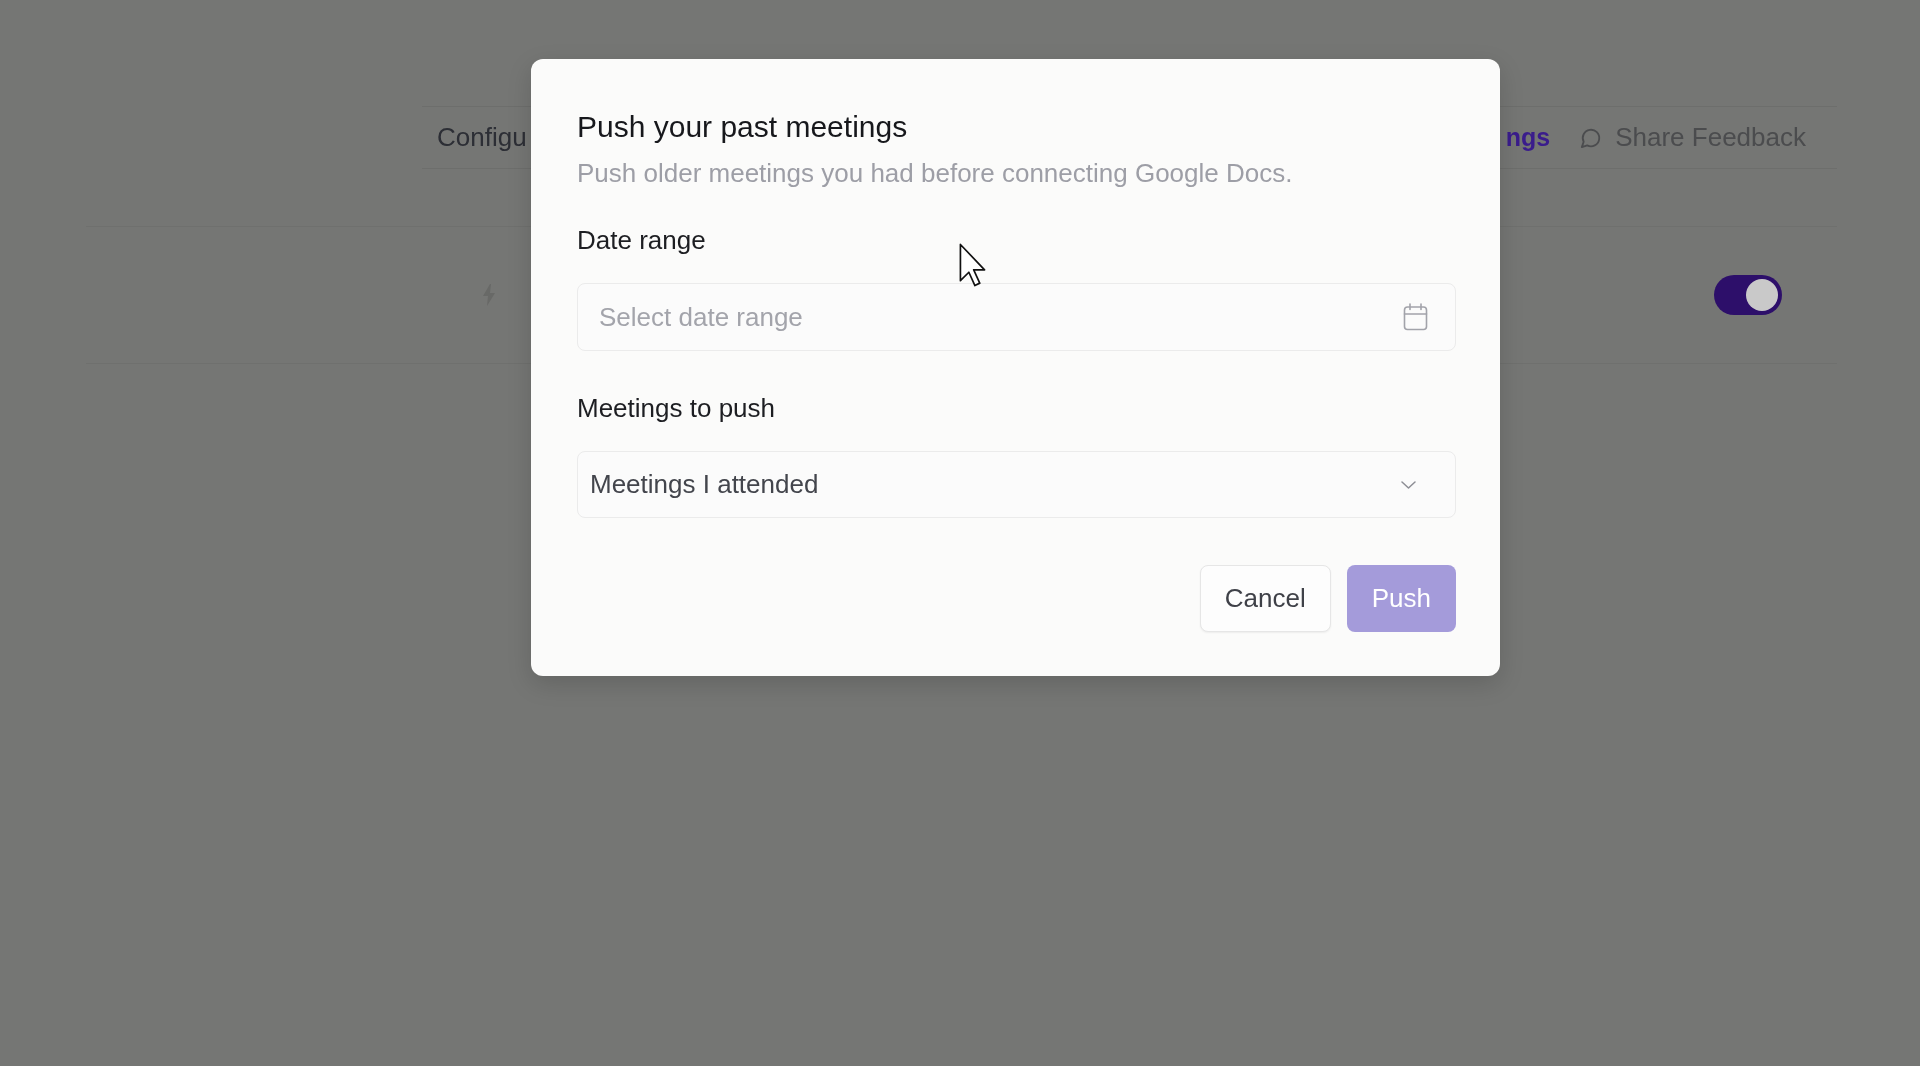 This screenshot has height=1066, width=1920. Describe the element at coordinates (1415, 317) in the screenshot. I see `calendar-icon` at that location.